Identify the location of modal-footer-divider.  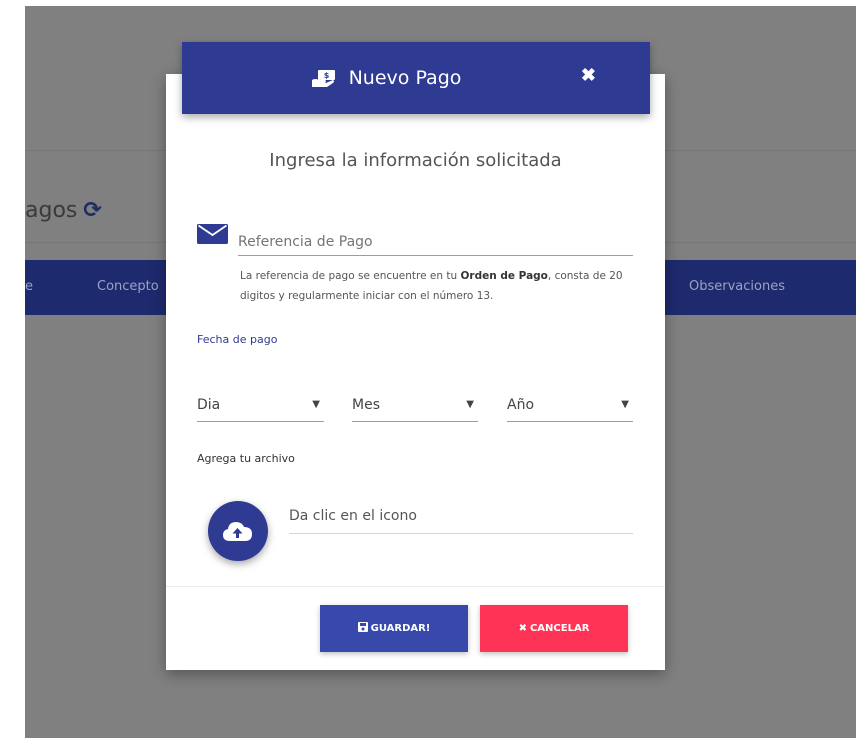
(415, 586).